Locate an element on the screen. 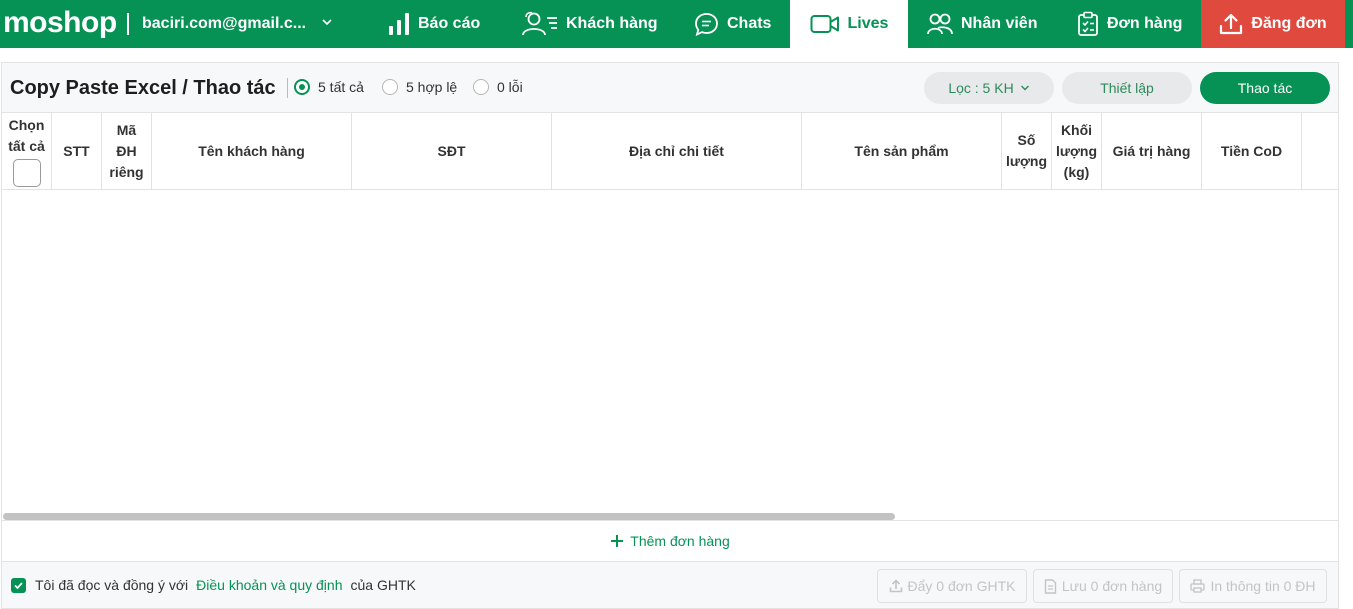  actions-button: Thao tác is located at coordinates (1265, 88).